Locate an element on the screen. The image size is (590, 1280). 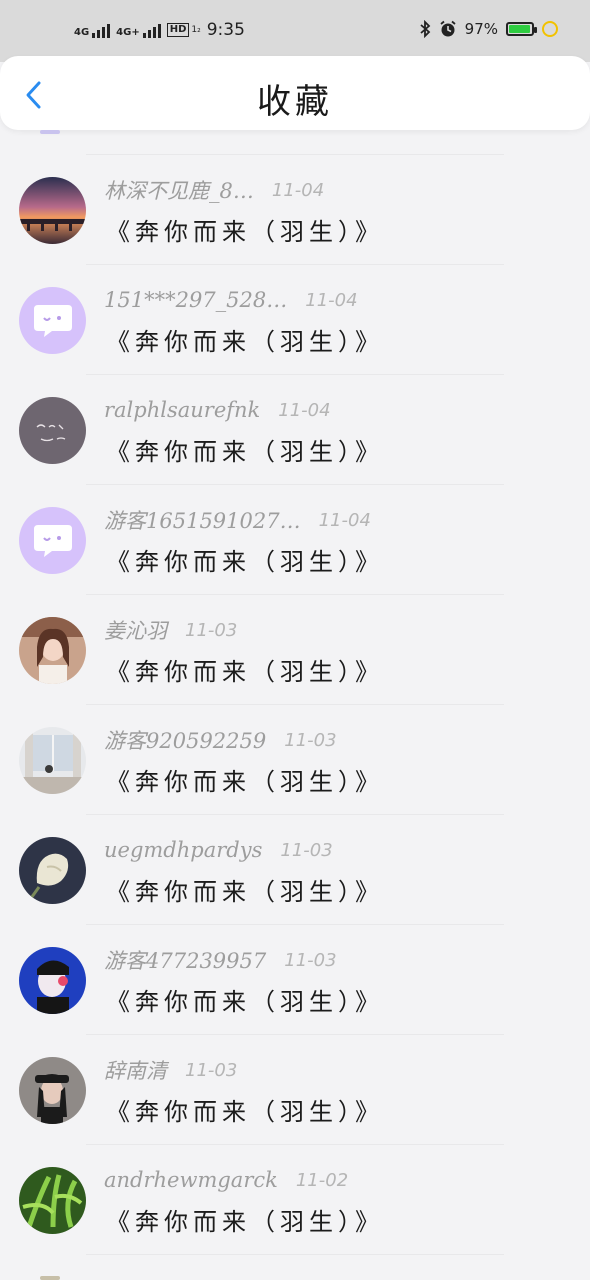
battery-icon is located at coordinates (521, 29).